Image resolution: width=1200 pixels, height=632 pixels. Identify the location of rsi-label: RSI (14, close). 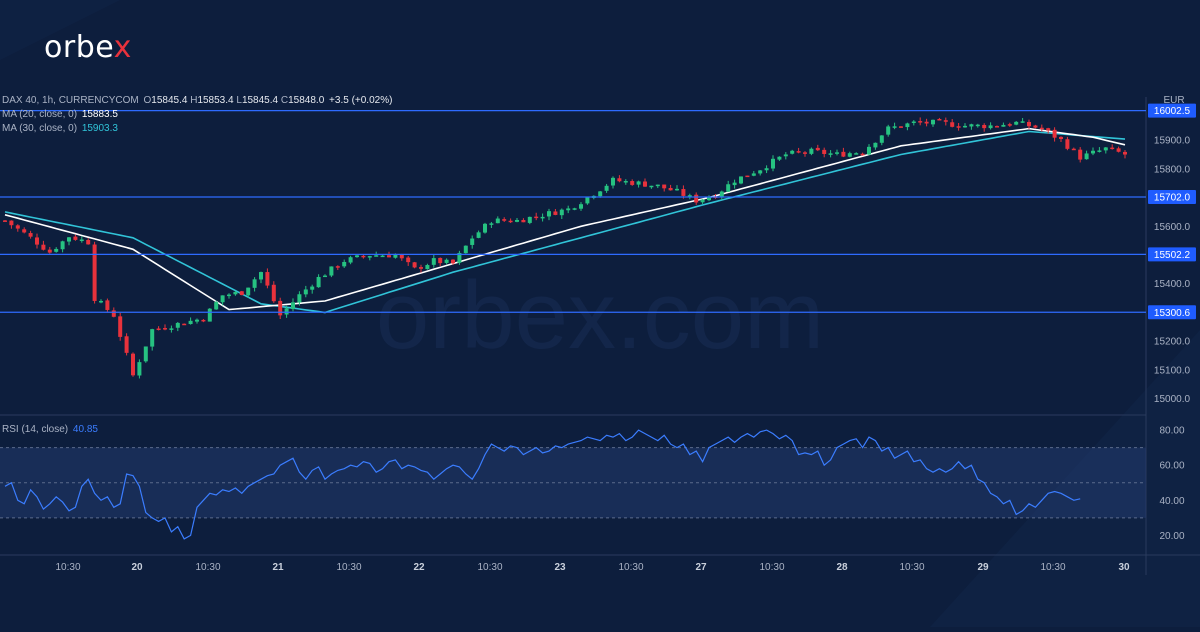
(35, 429).